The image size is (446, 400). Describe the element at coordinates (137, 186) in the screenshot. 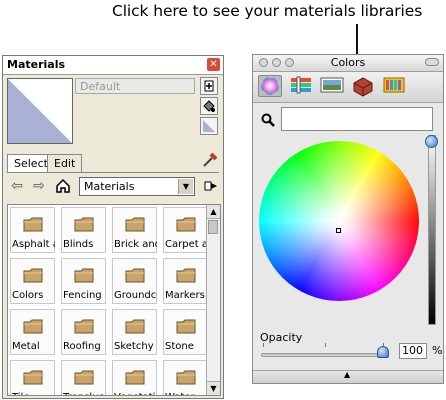

I see `library-dropdown: Materials ▼` at that location.